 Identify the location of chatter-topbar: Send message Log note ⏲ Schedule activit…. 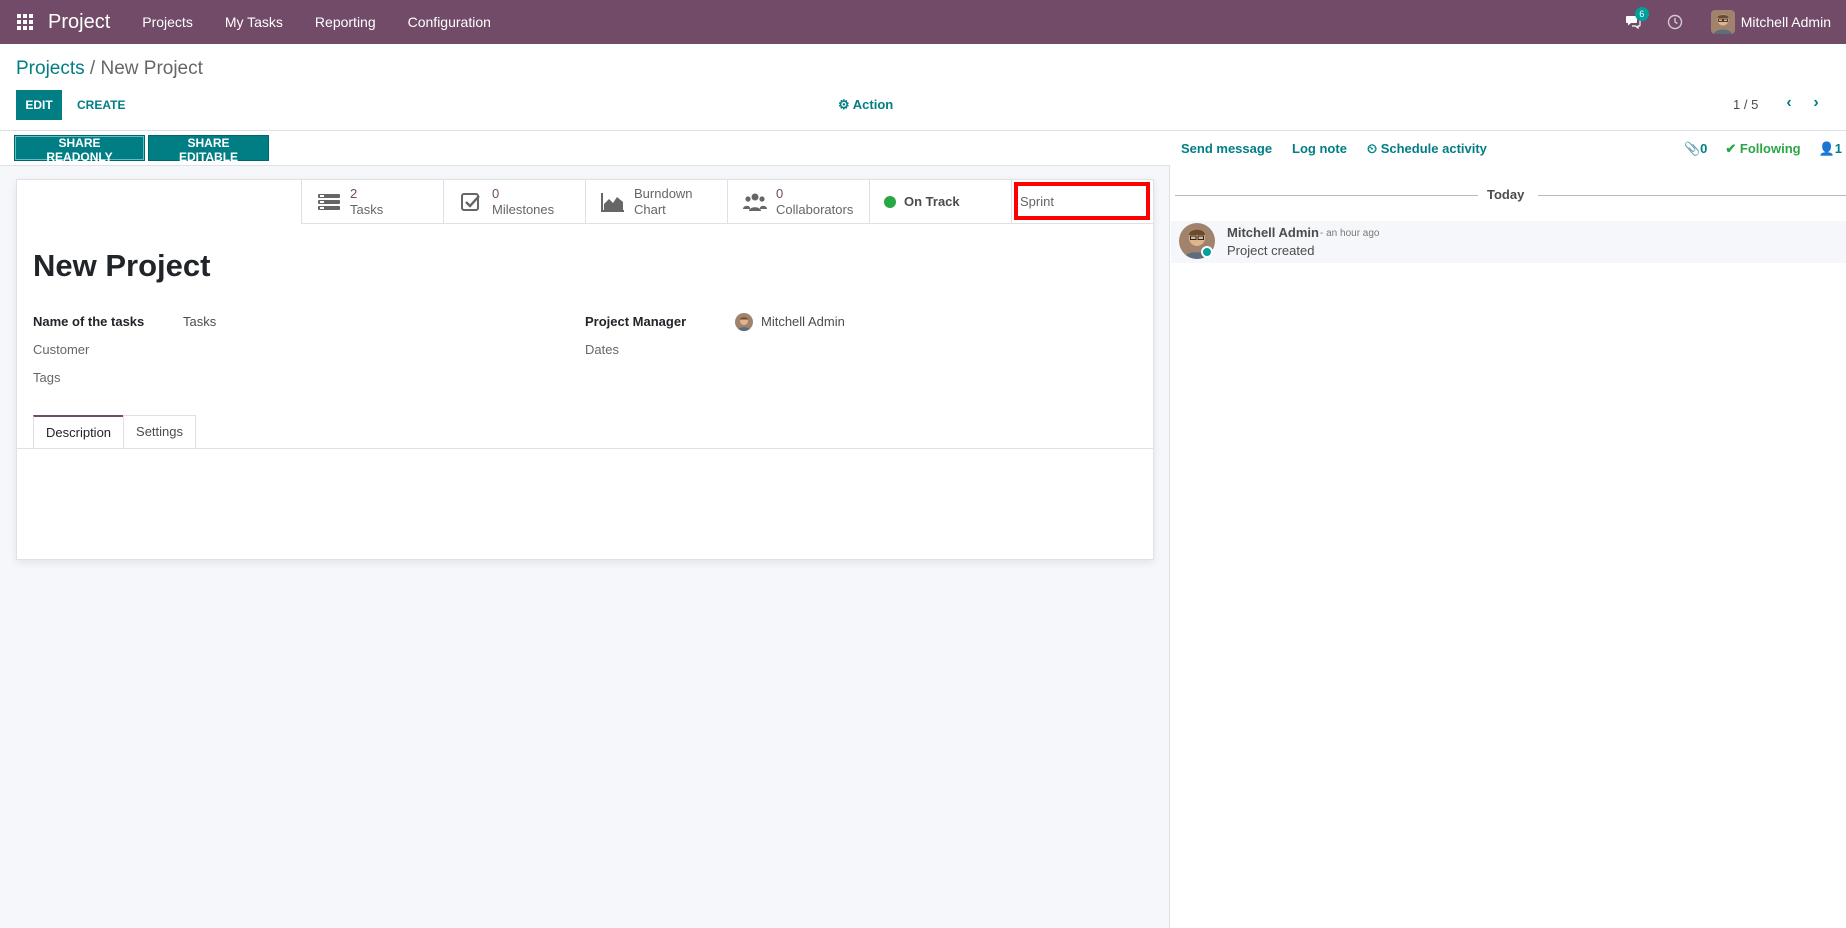
(1508, 148).